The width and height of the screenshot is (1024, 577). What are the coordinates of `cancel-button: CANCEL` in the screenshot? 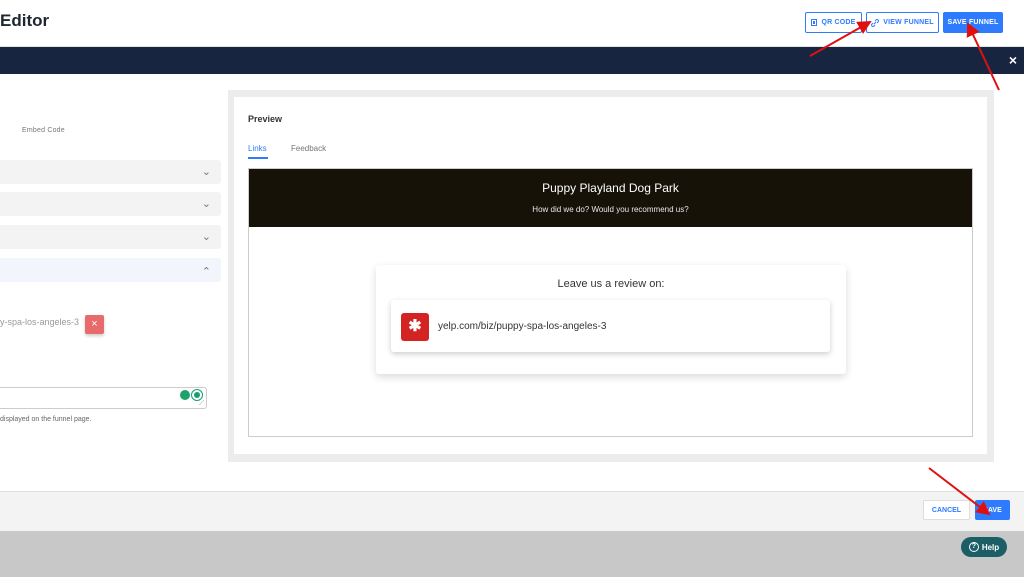 It's located at (946, 510).